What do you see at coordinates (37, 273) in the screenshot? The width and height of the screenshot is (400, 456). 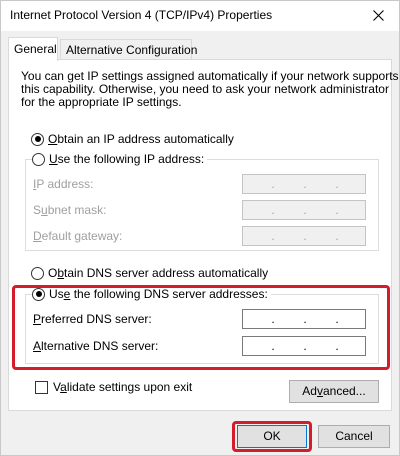 I see `radio-obtain-dns-auto` at bounding box center [37, 273].